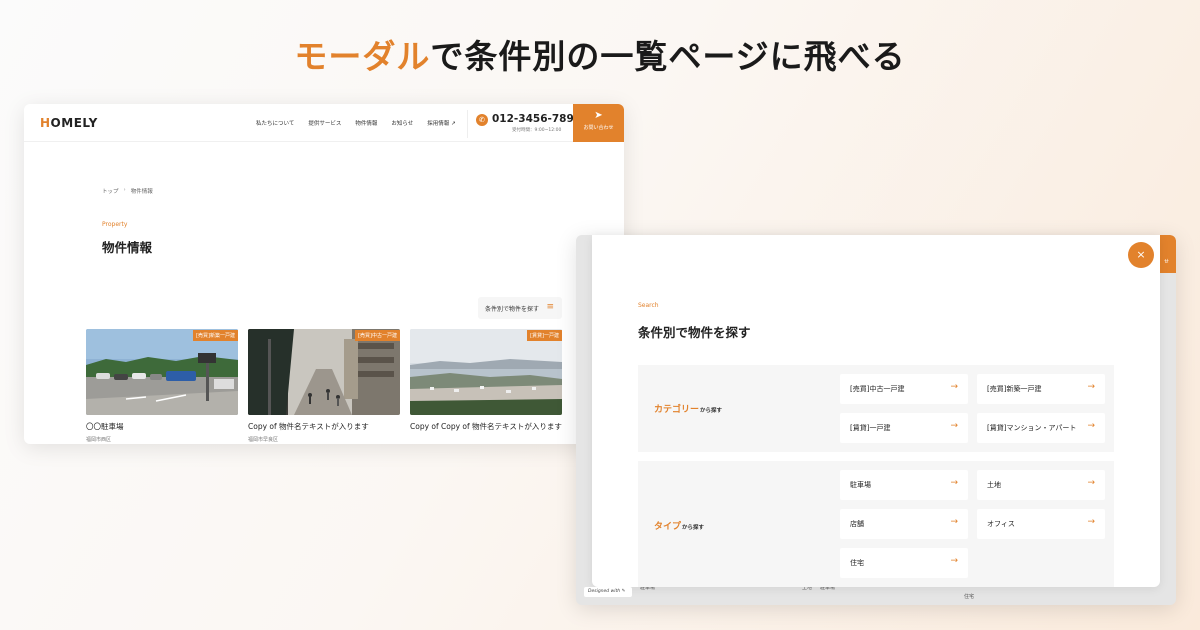 Image resolution: width=1200 pixels, height=630 pixels. I want to click on category-option-used-house: [売買]中古一戸建 →, so click(904, 389).